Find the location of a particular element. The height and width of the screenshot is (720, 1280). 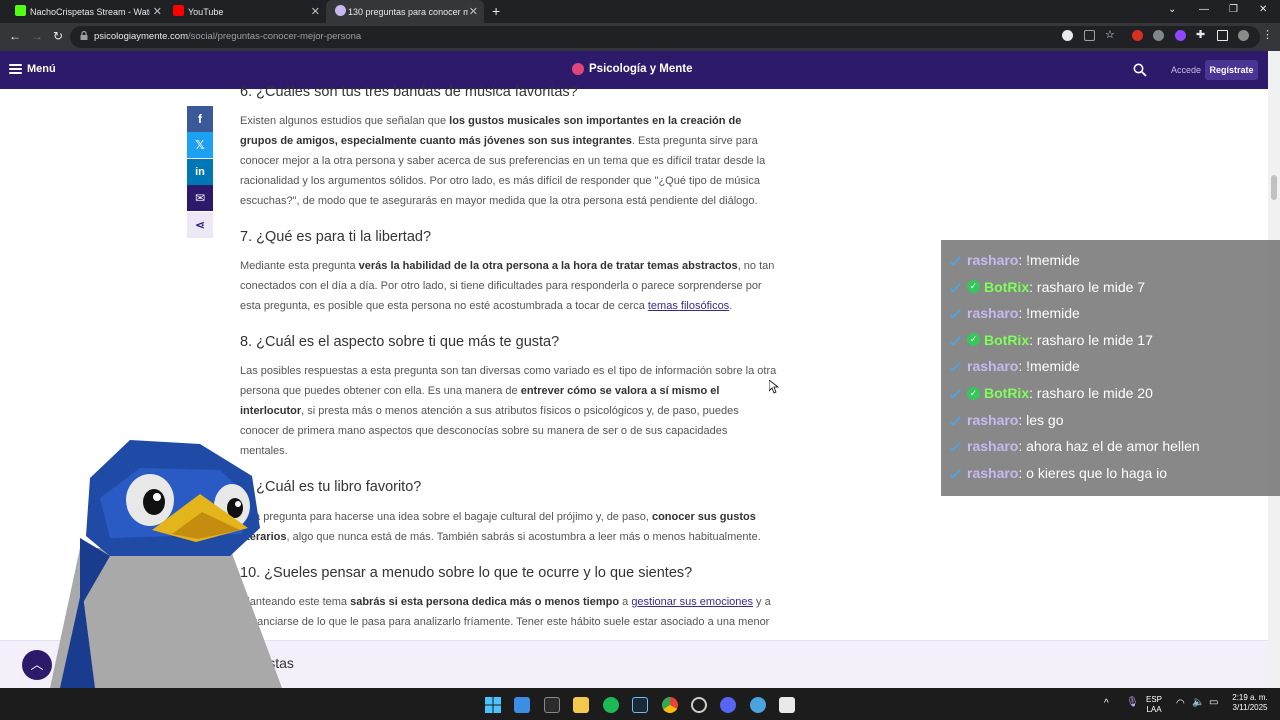

photos-icon is located at coordinates (522, 705).